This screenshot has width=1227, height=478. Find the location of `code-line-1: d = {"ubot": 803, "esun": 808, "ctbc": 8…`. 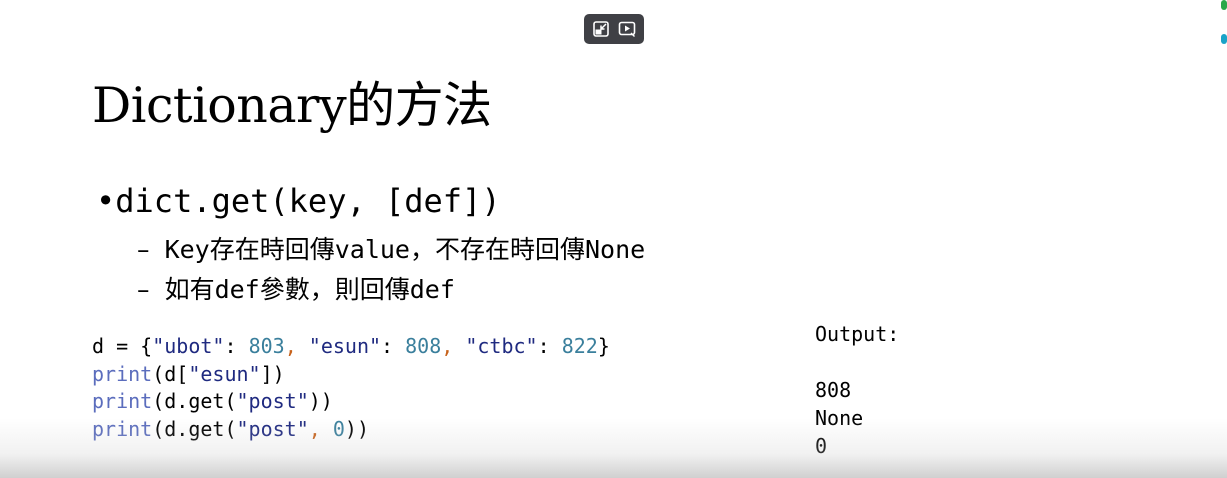

code-line-1: d = {"ubot": 803, "esun": 808, "ctbc": 8… is located at coordinates (351, 346).